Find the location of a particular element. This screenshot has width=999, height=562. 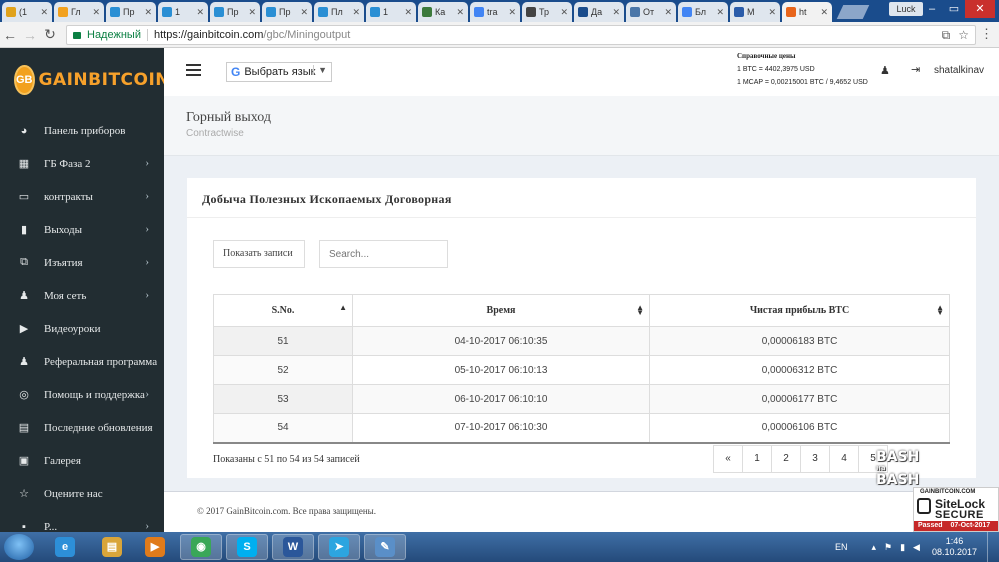

language-select: G Выбрать язык ▼ is located at coordinates (279, 72).